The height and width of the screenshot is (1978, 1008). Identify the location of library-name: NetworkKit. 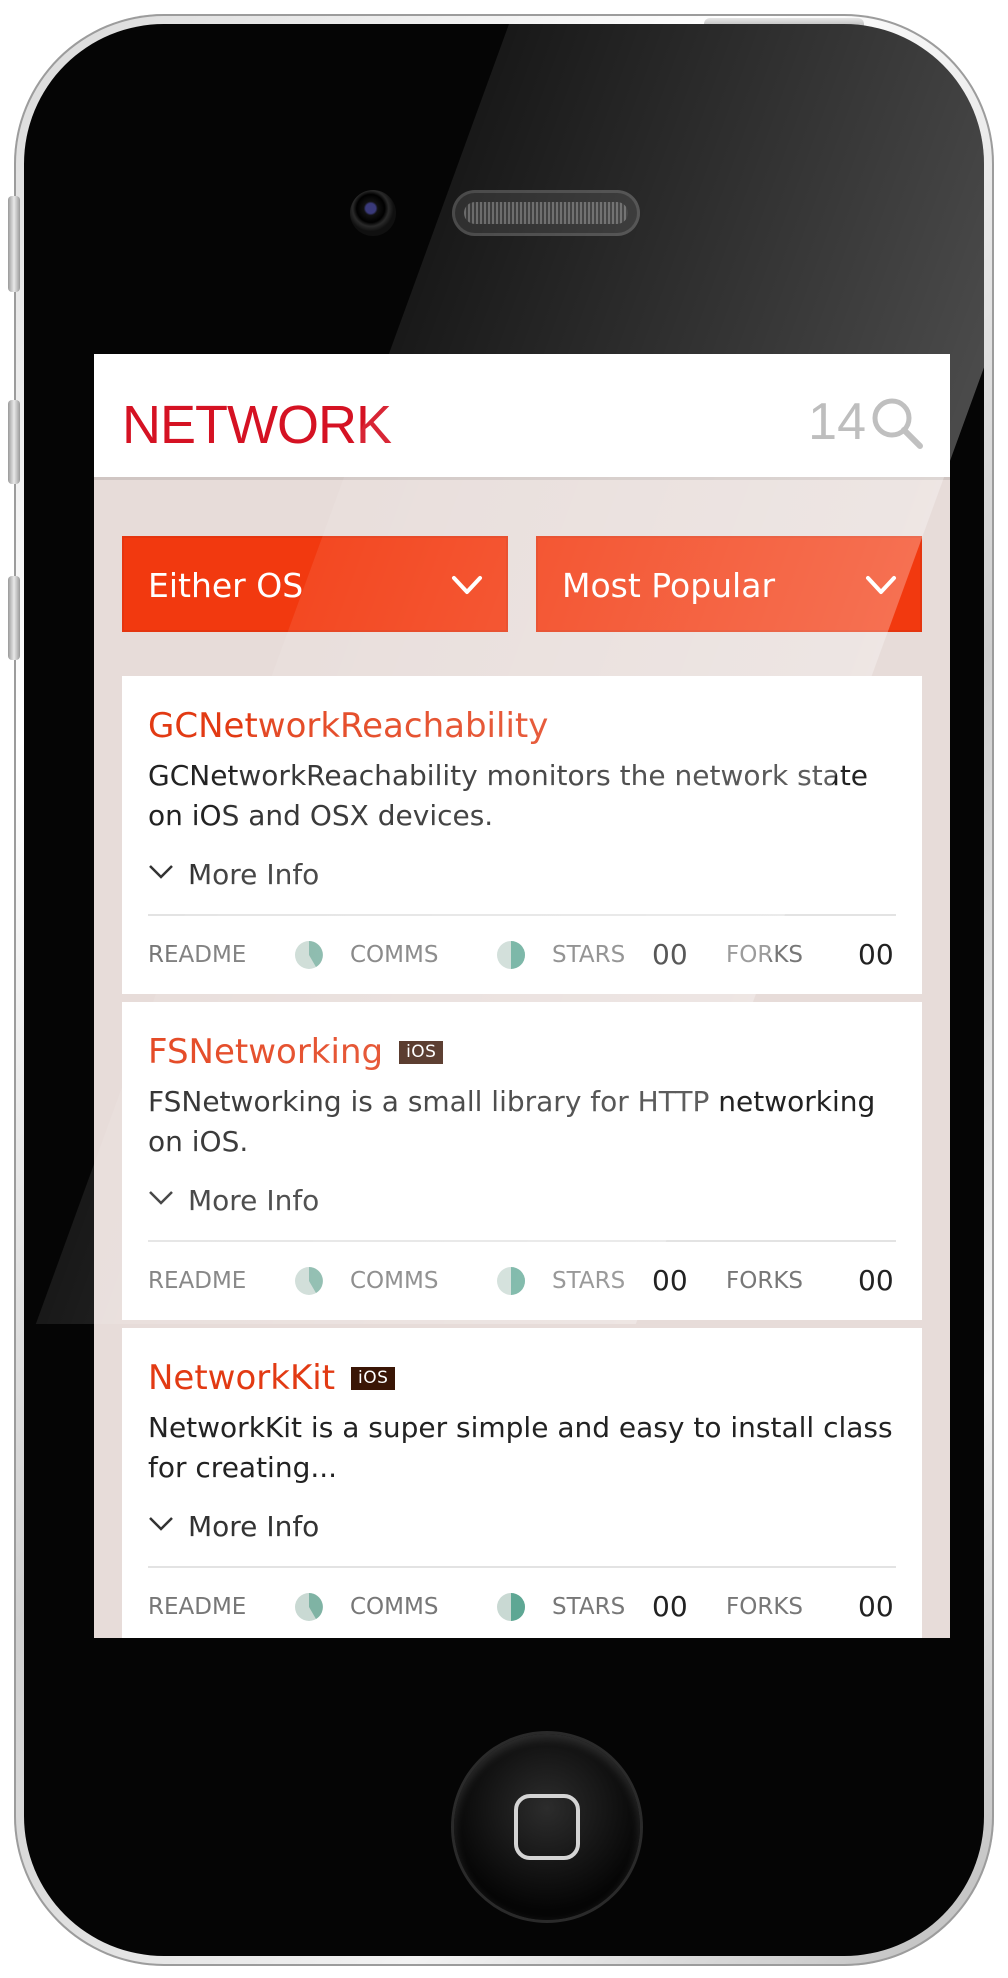
(242, 1378).